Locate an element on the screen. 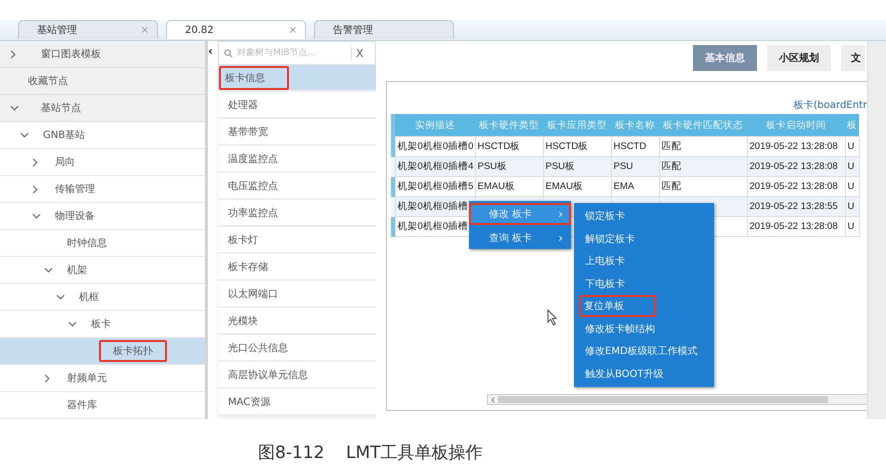  list-item: 光模块 is located at coordinates (243, 321).